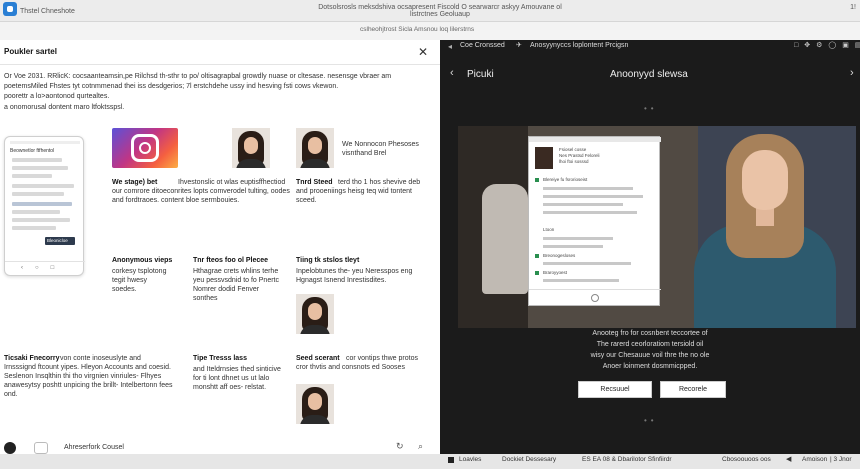 Image resolution: width=860 pixels, height=469 pixels. What do you see at coordinates (853, 7) in the screenshot?
I see `window-number: 1!` at bounding box center [853, 7].